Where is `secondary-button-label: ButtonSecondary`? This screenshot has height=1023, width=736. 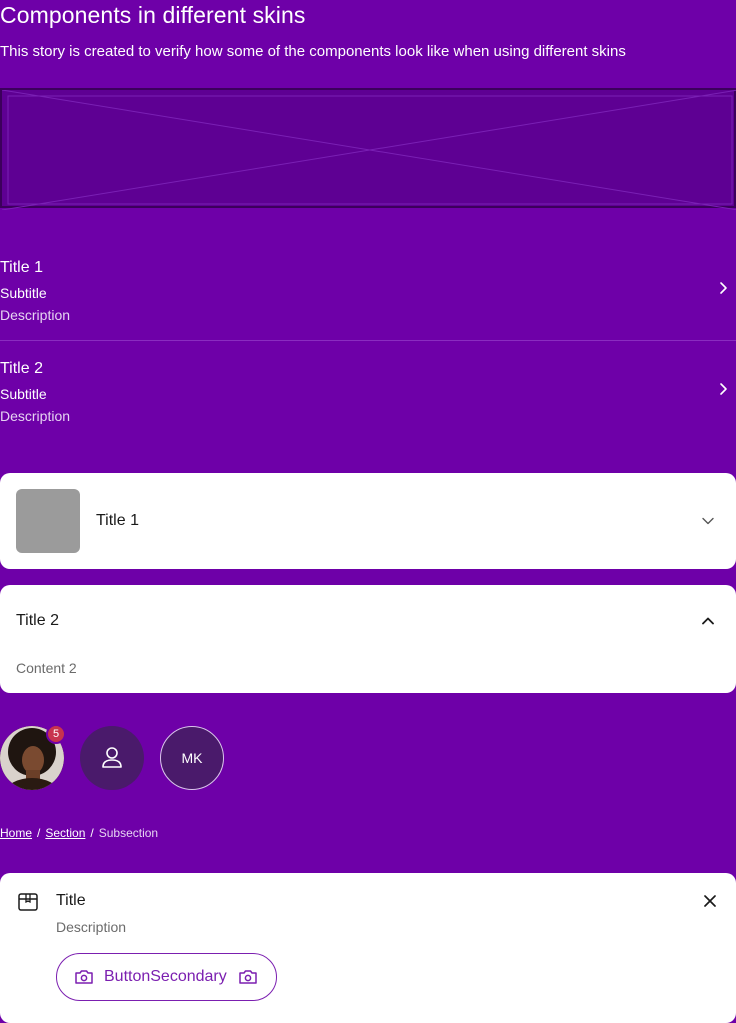
secondary-button-label: ButtonSecondary is located at coordinates (165, 976).